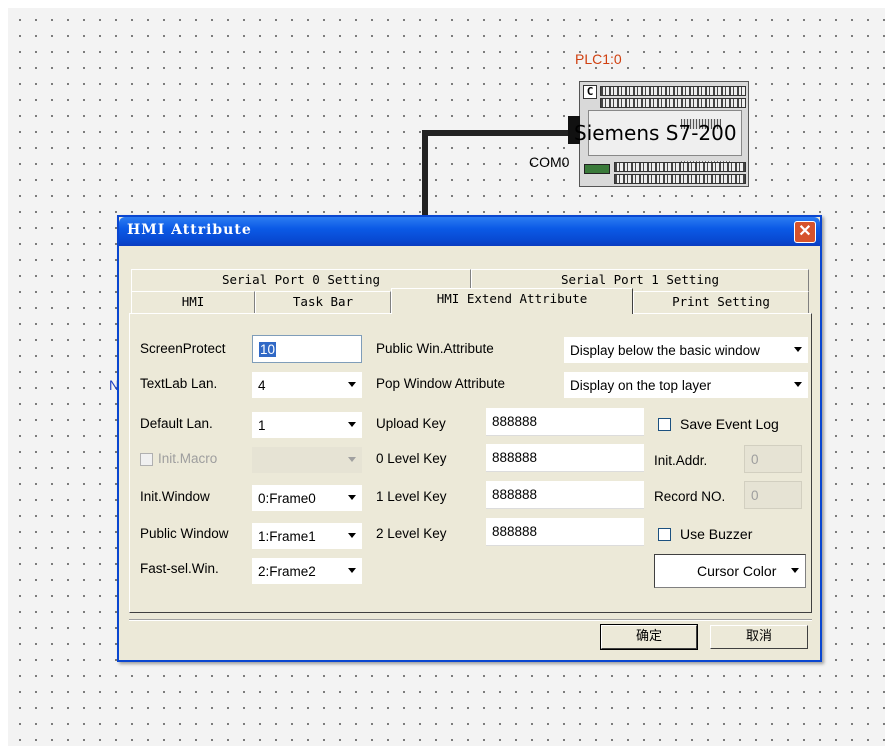  I want to click on default-lan-value: 1, so click(262, 425).